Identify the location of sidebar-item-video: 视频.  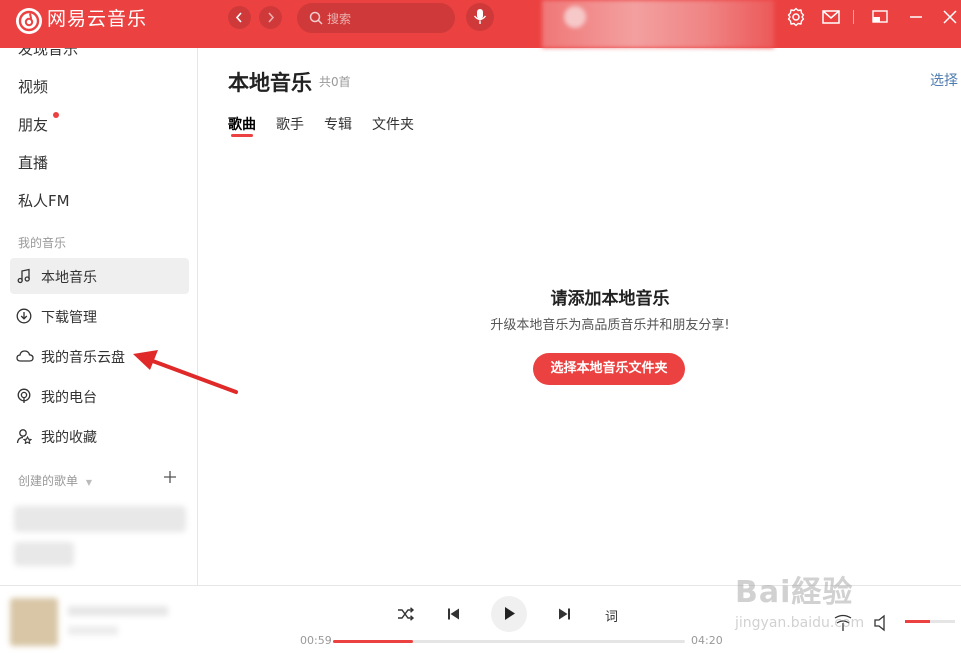
(33, 86).